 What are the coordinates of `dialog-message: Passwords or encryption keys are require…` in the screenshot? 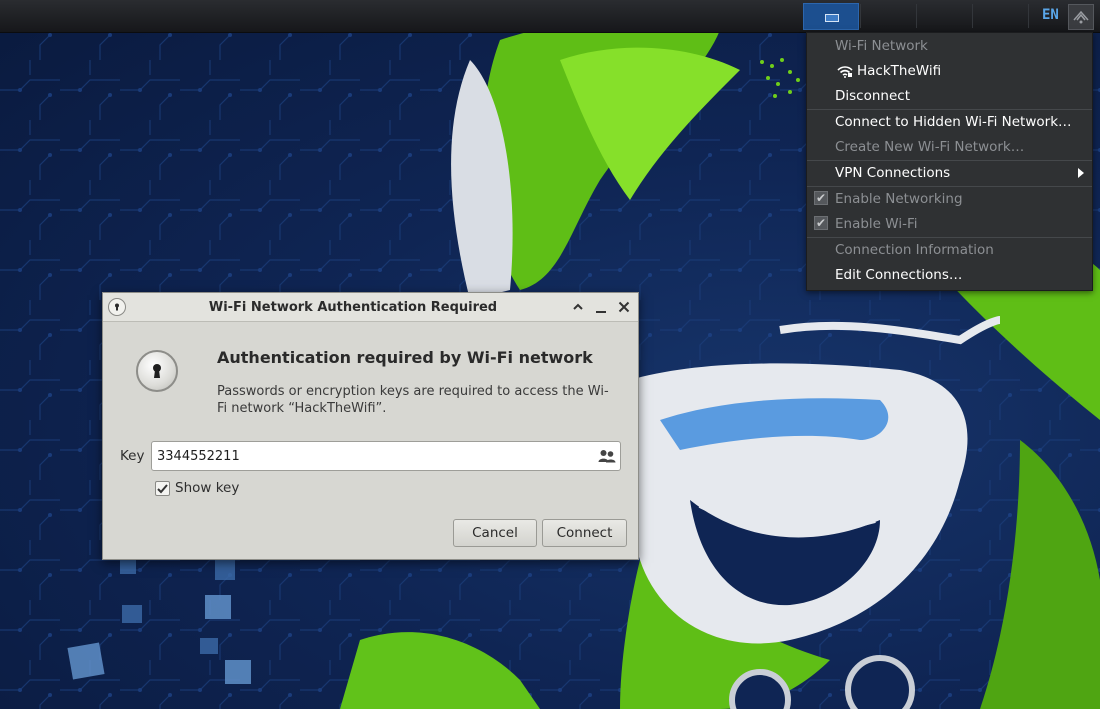 It's located at (422, 400).